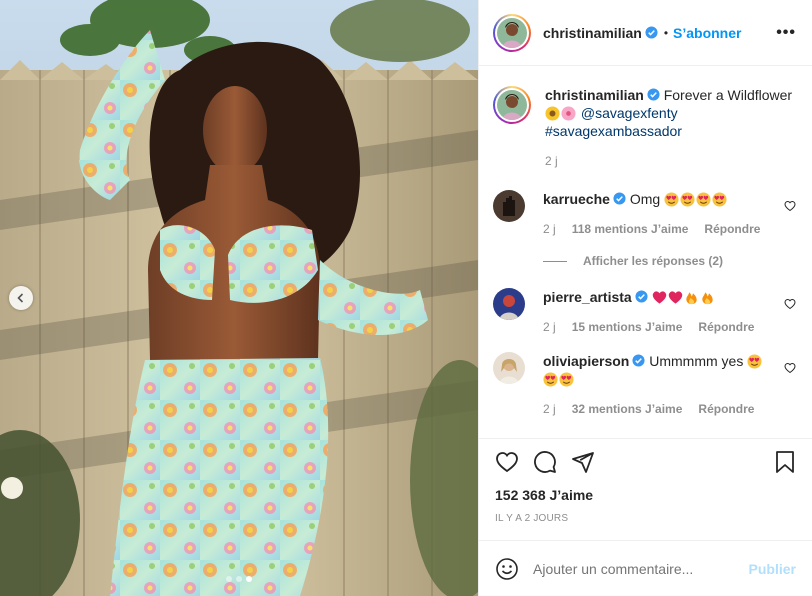  What do you see at coordinates (629, 113) in the screenshot?
I see `mention-link: @savagexfenty` at bounding box center [629, 113].